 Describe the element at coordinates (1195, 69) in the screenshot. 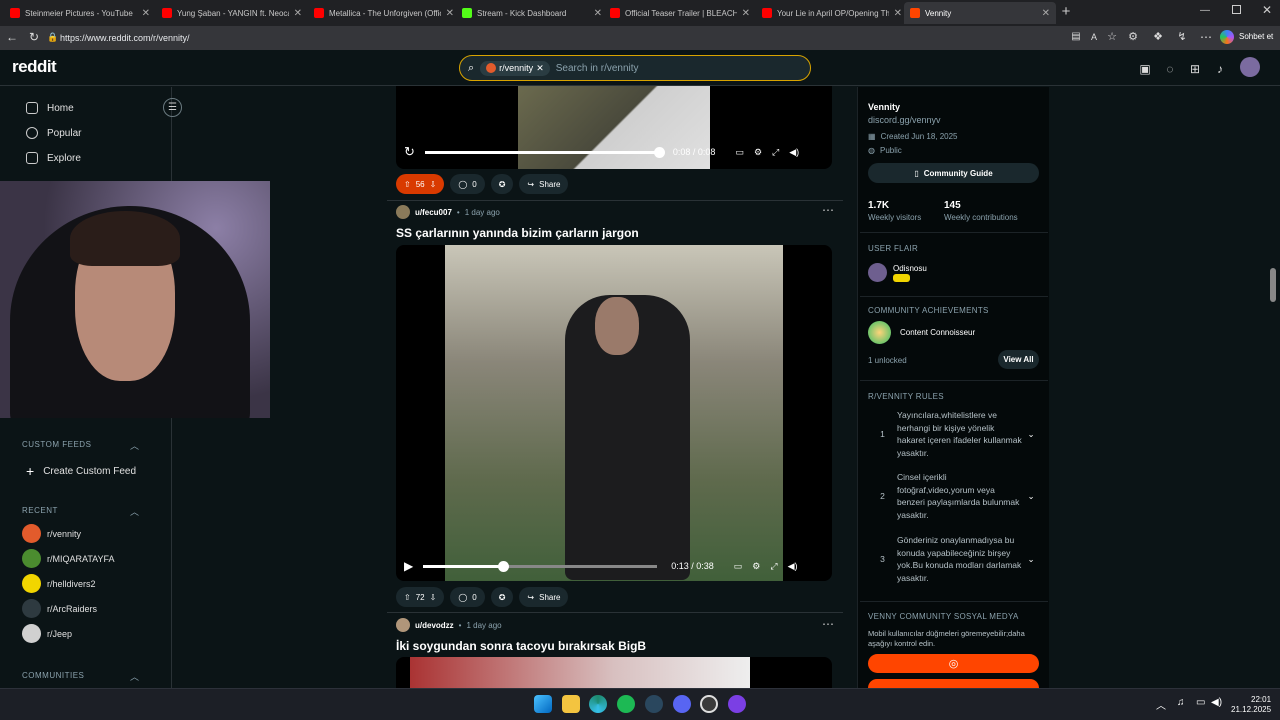

I see `create-post-icon: ⊞` at that location.